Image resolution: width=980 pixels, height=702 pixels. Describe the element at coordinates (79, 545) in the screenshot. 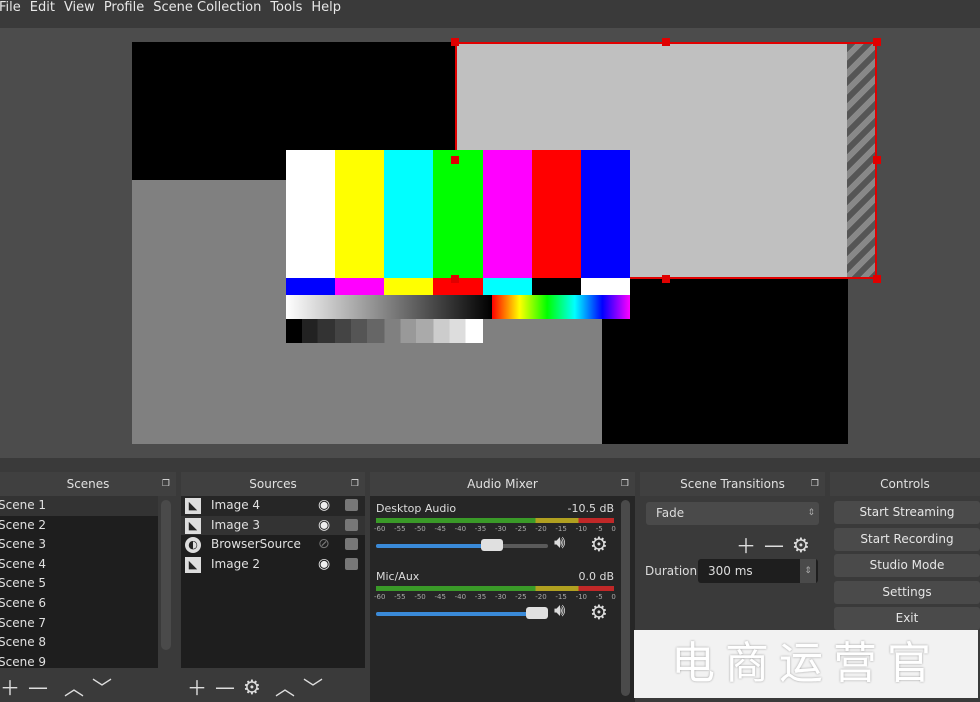

I see `scene-item: Scene 3` at that location.